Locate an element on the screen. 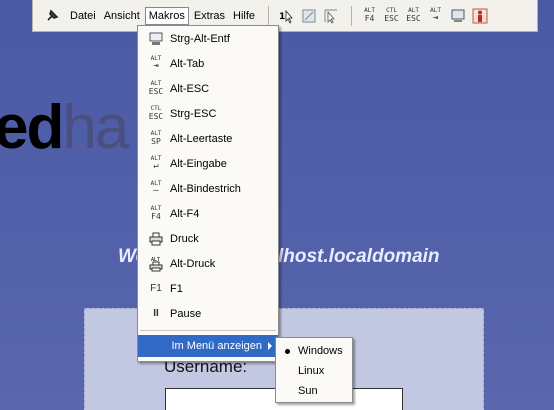 The height and width of the screenshot is (410, 554). ctl-esc-button: CTL ESC is located at coordinates (391, 15).